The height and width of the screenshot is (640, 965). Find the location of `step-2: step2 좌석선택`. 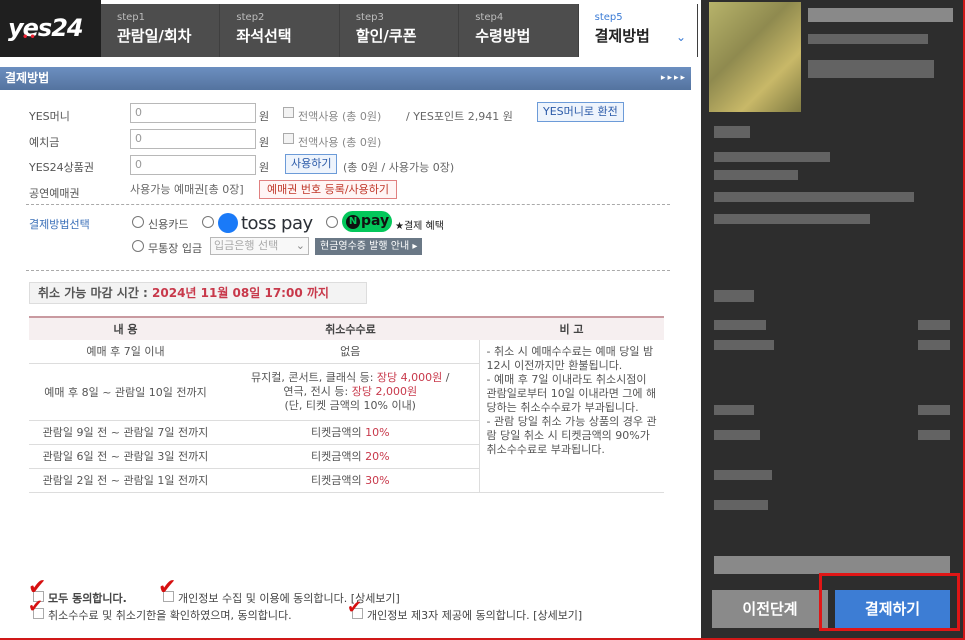

step-2: step2 좌석선택 is located at coordinates (280, 30).